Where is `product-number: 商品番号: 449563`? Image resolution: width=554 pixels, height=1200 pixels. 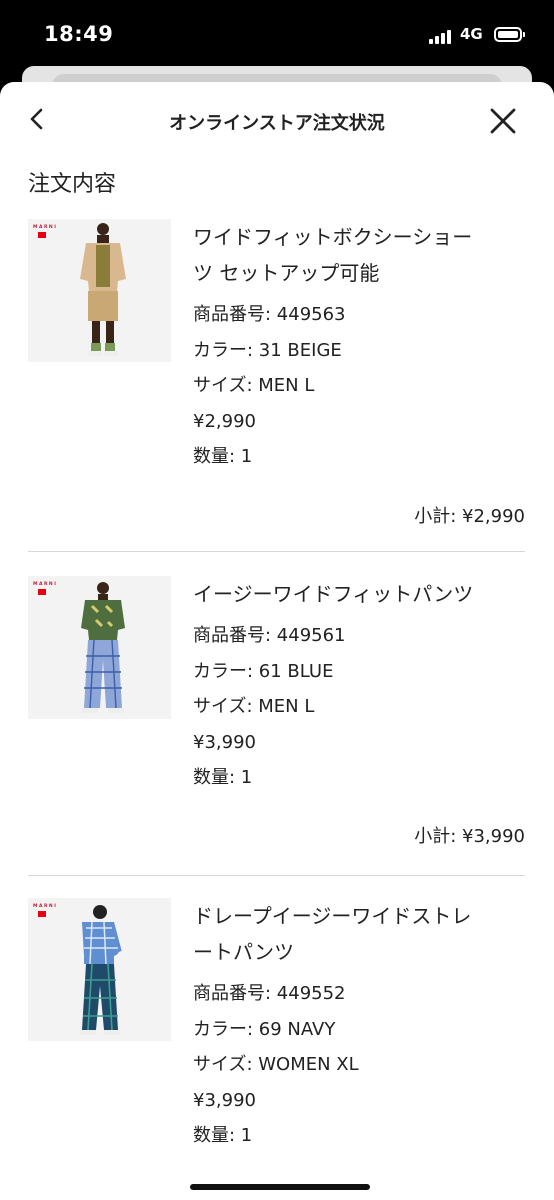
product-number: 商品番号: 449563 is located at coordinates (269, 314).